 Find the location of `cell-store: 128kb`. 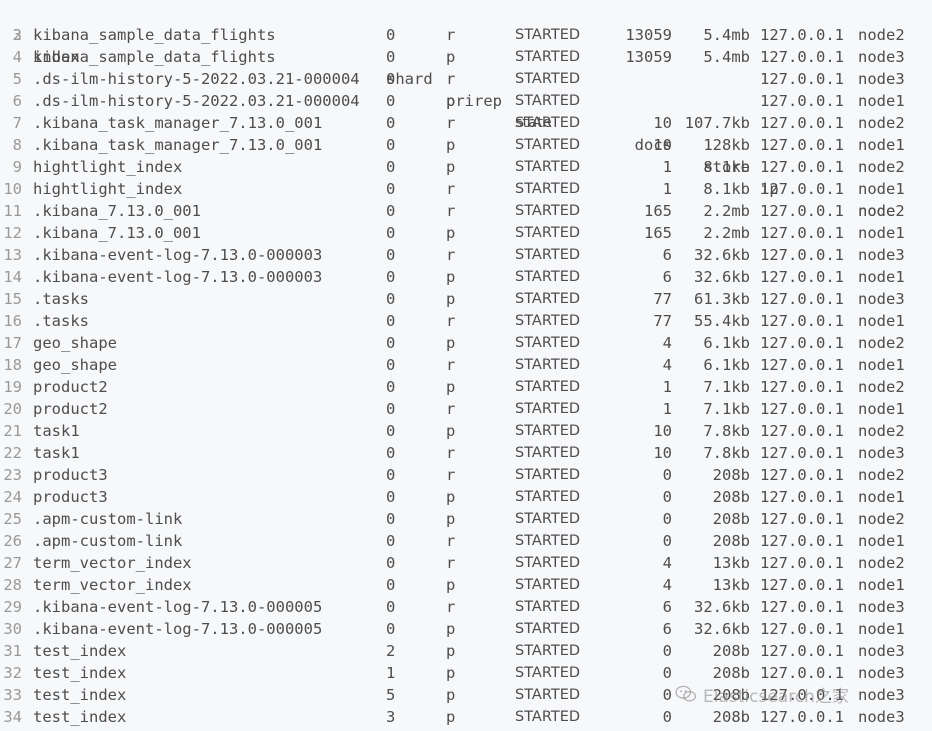

cell-store: 128kb is located at coordinates (726, 145).